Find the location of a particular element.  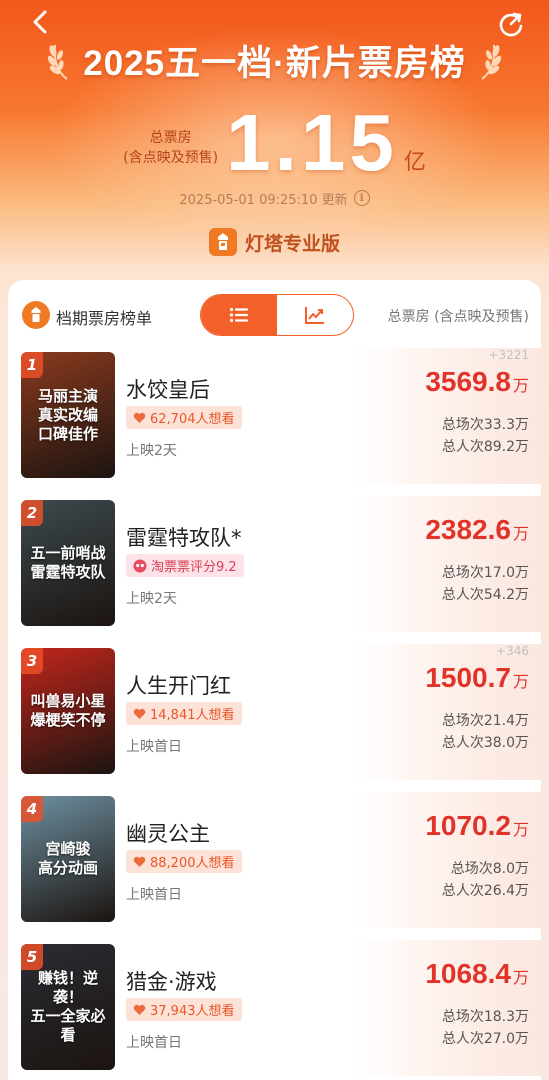

page-title: 2025五一档·新片票房榜 is located at coordinates (274, 63).